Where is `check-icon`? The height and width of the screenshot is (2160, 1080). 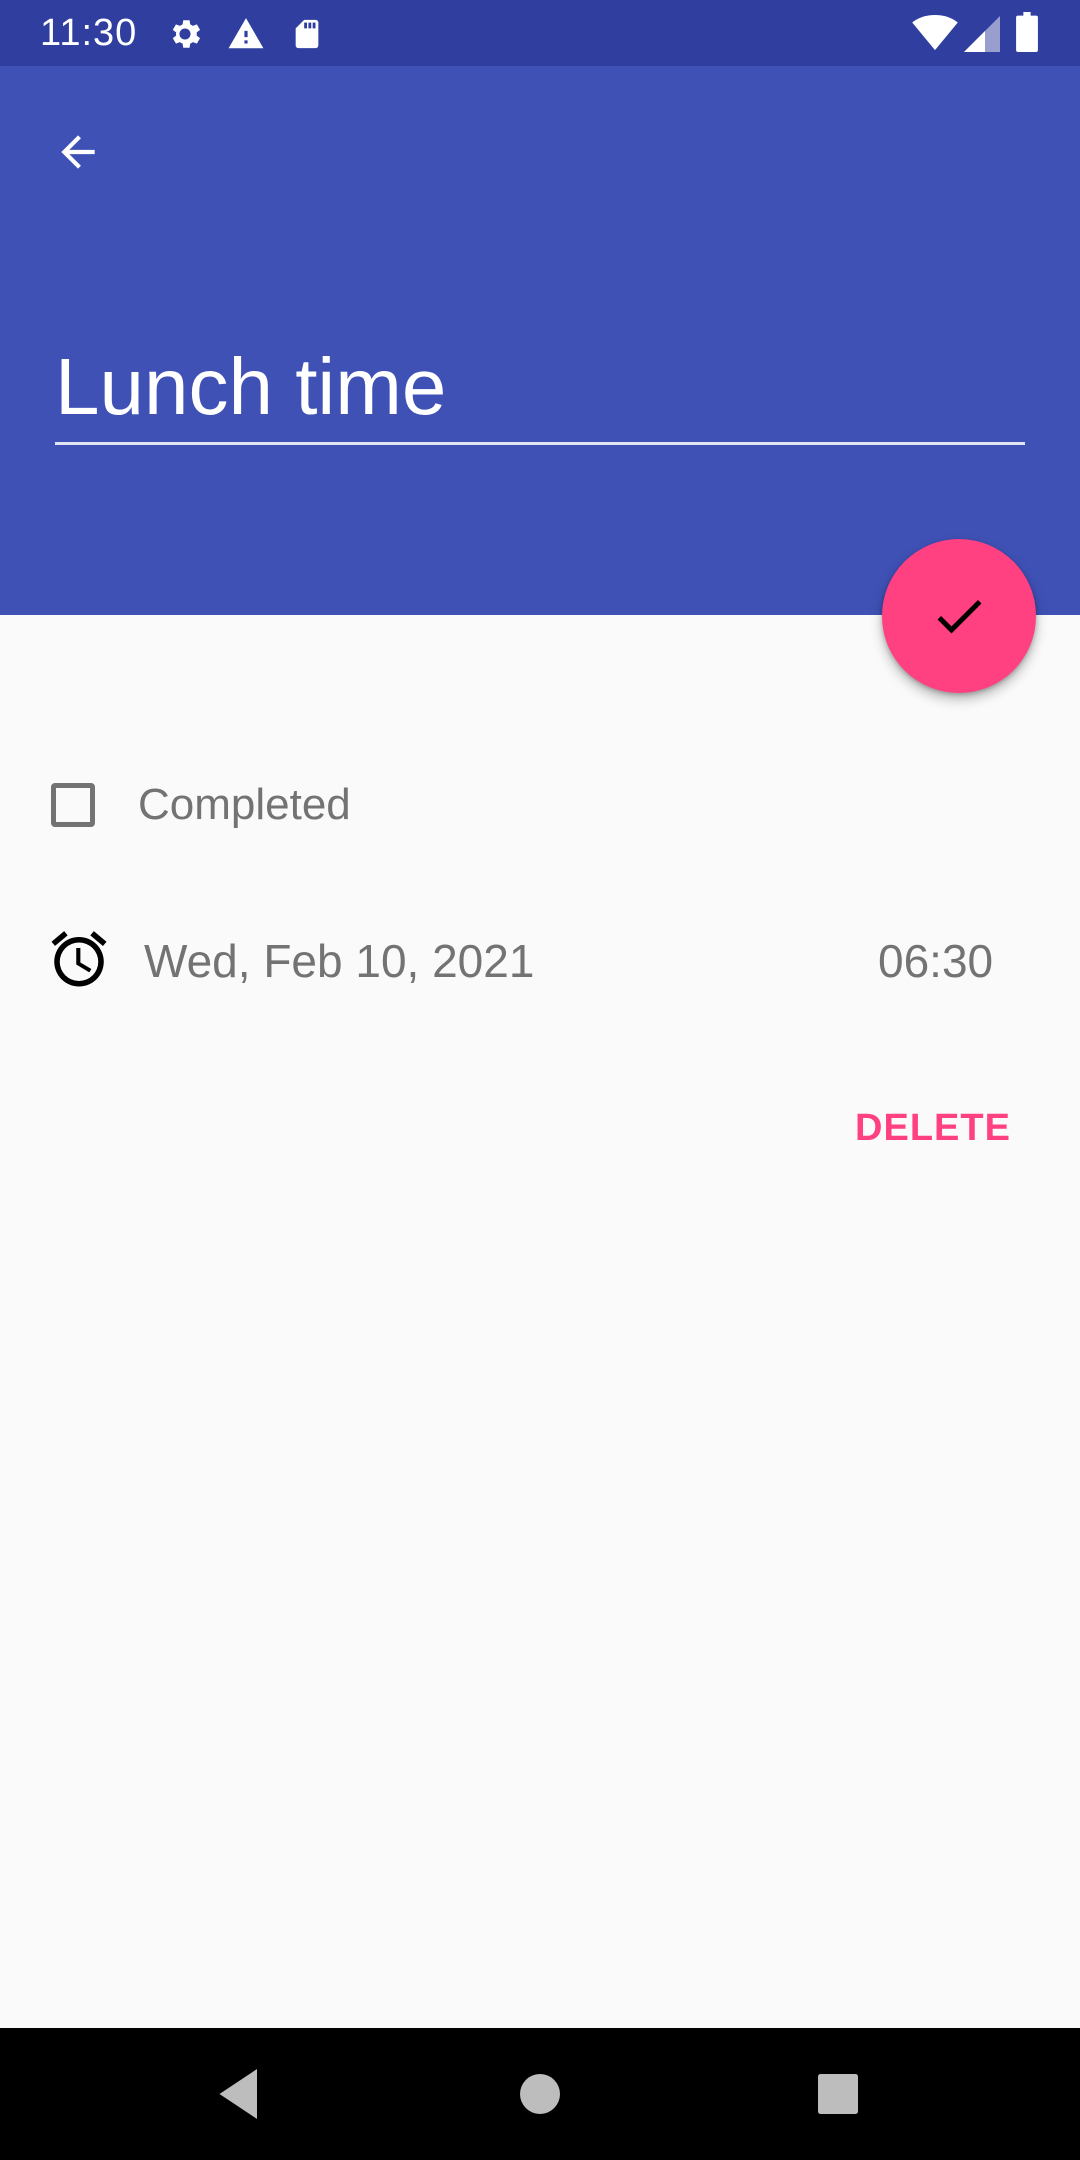
check-icon is located at coordinates (959, 616).